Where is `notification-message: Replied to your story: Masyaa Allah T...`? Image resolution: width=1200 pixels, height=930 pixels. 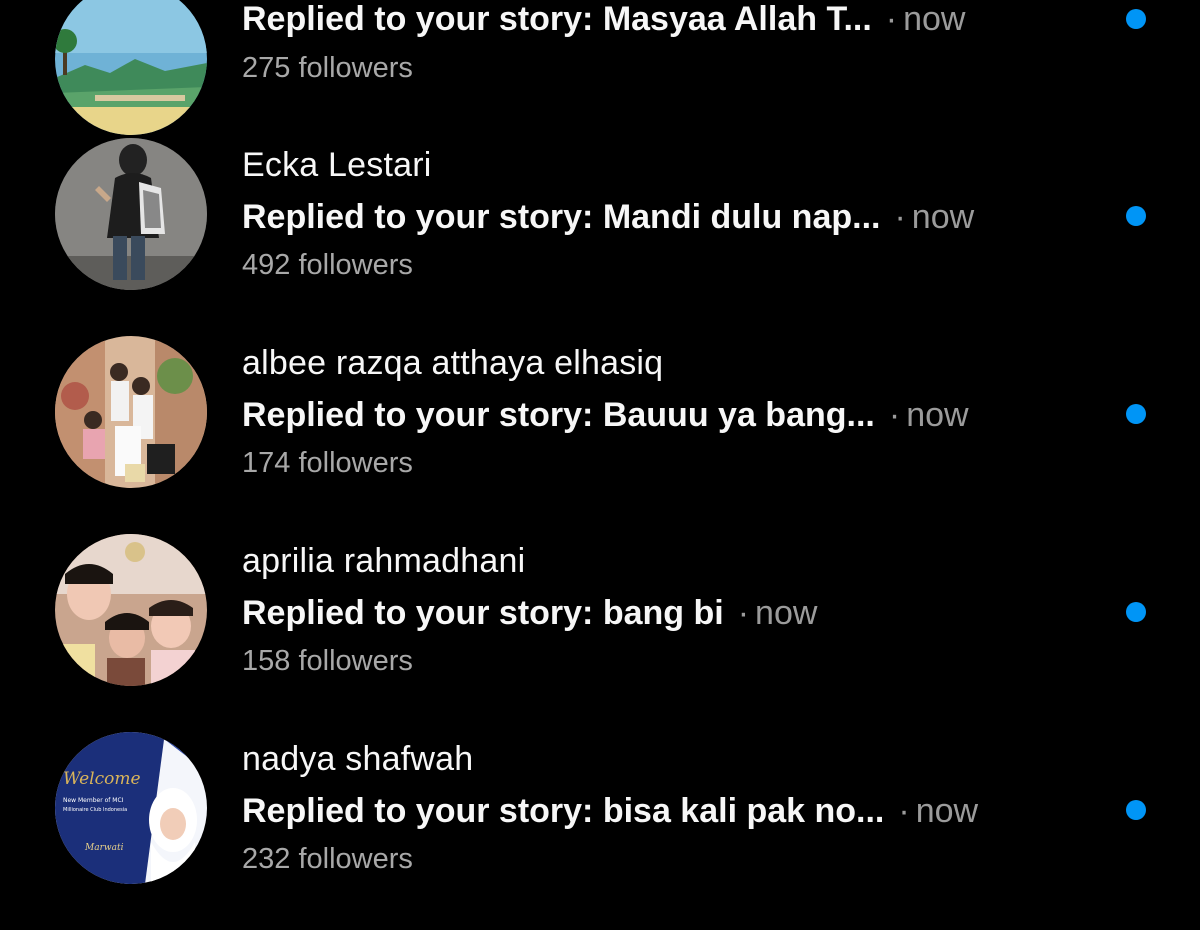
notification-message: Replied to your story: Masyaa Allah T... is located at coordinates (557, 19).